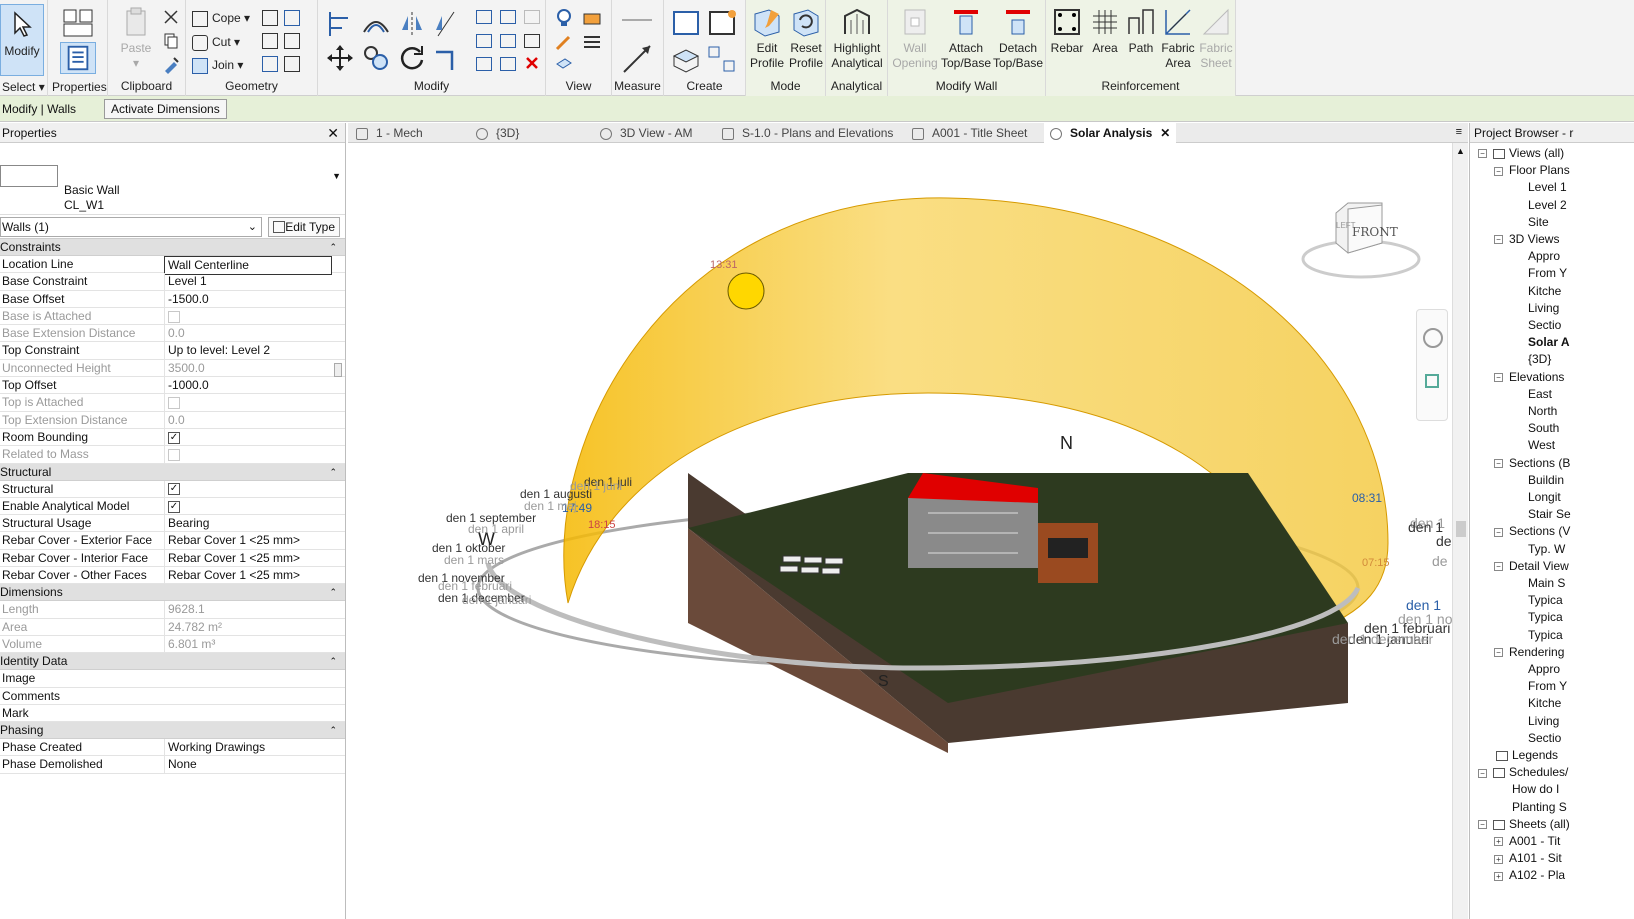 The image size is (1634, 919). I want to click on browser-item: − Sections (V, so click(1532, 531).